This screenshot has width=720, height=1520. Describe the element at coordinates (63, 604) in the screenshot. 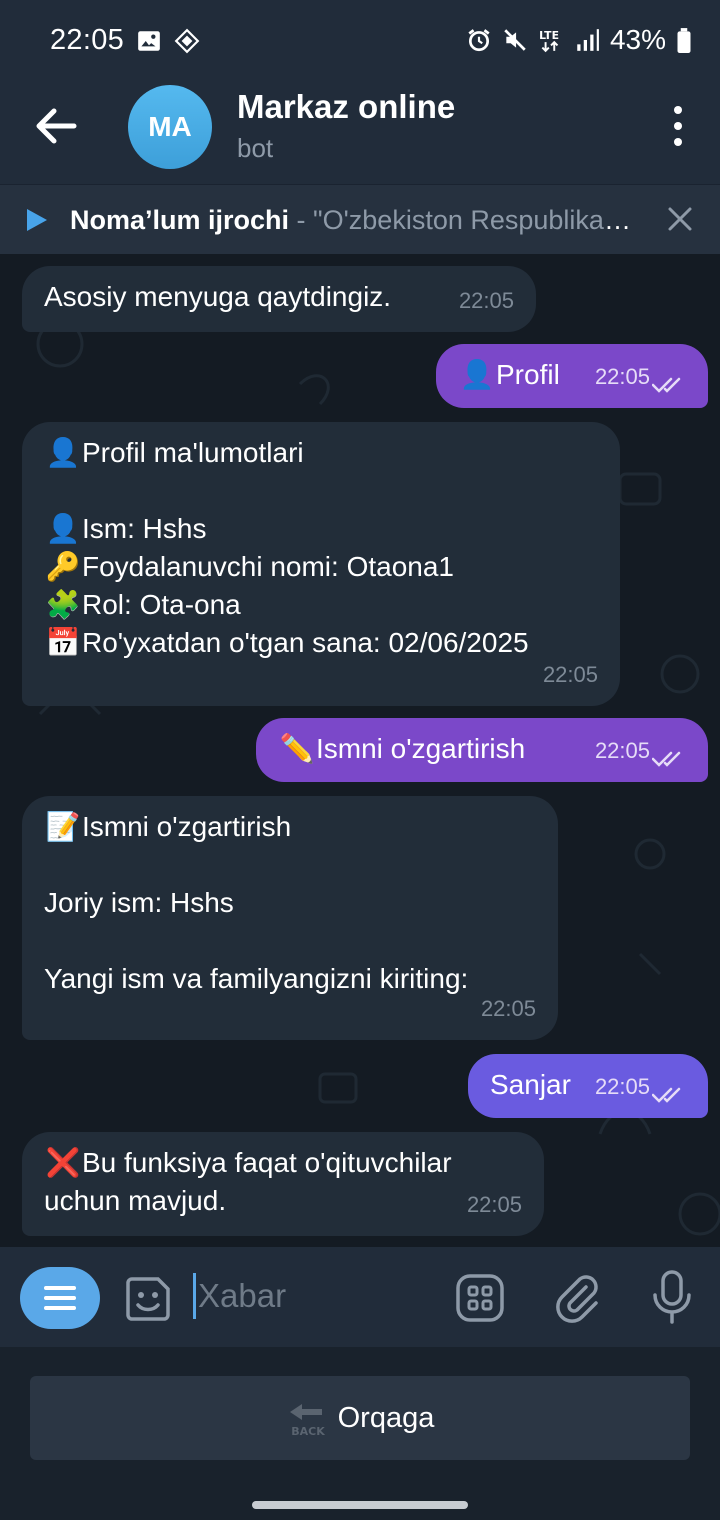

I see `puzzle-icon: 🧩` at that location.